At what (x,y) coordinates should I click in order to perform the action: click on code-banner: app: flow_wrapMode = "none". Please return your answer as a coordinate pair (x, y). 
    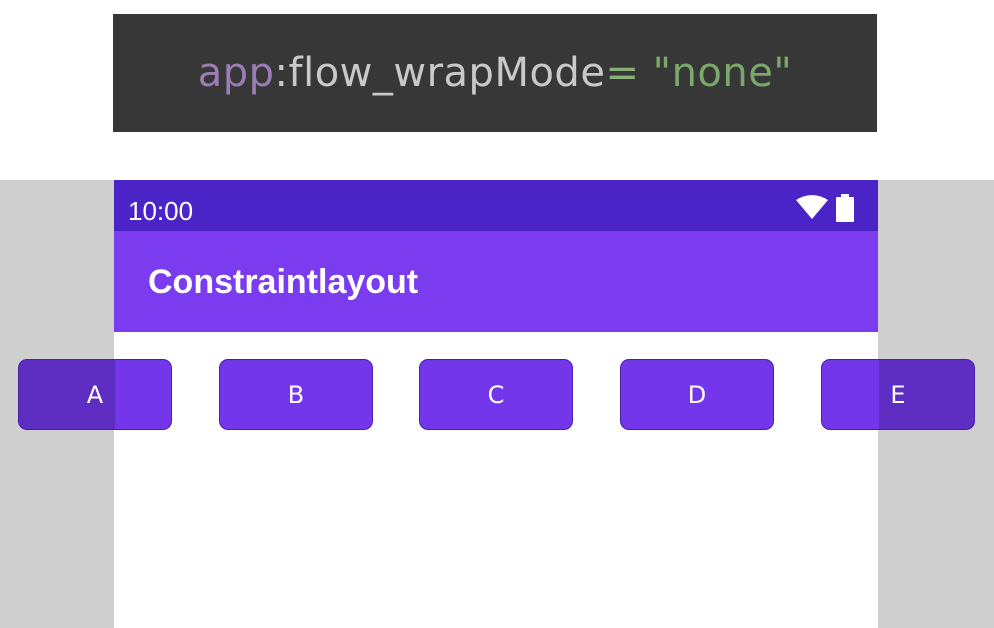
    Looking at the image, I should click on (495, 73).